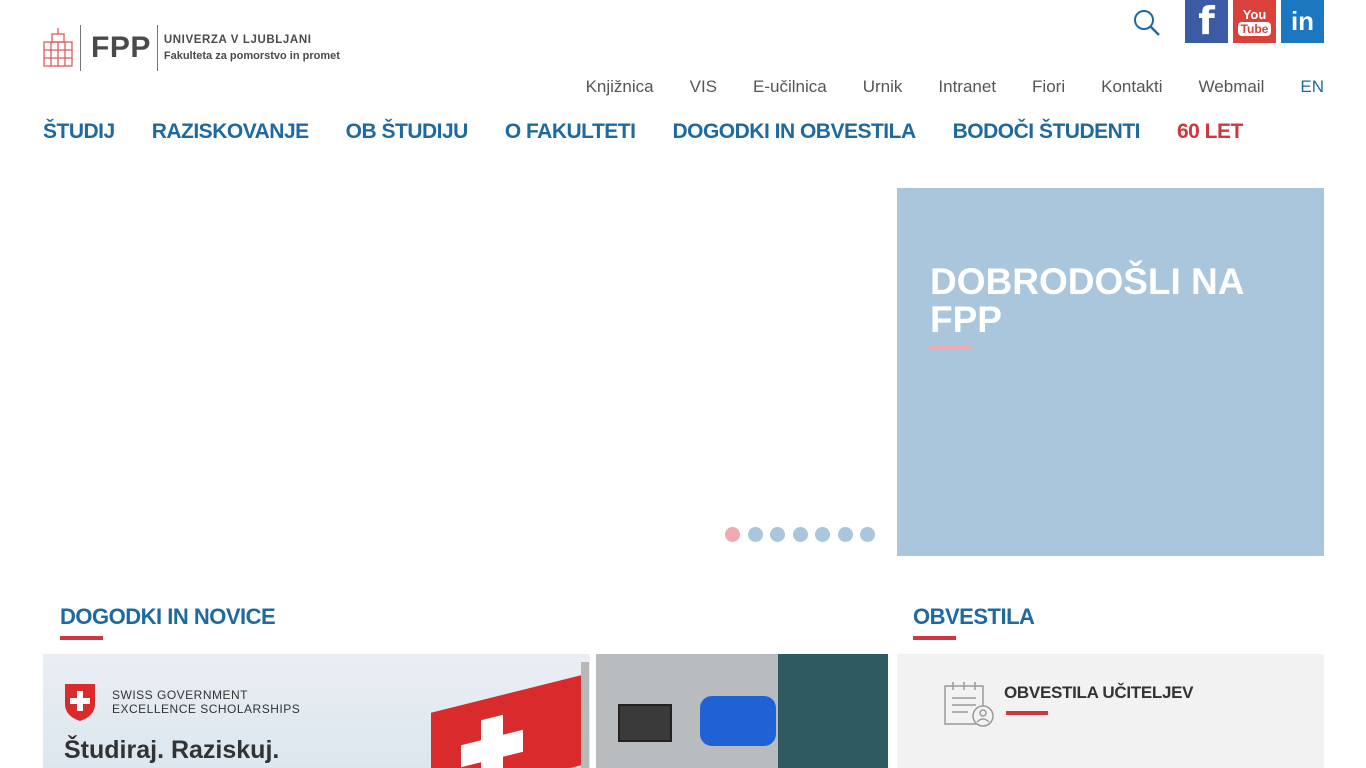 The image size is (1366, 768). Describe the element at coordinates (1110, 372) in the screenshot. I see `hero-welcome-panel: DOBRODOŠLI NA FPP` at that location.